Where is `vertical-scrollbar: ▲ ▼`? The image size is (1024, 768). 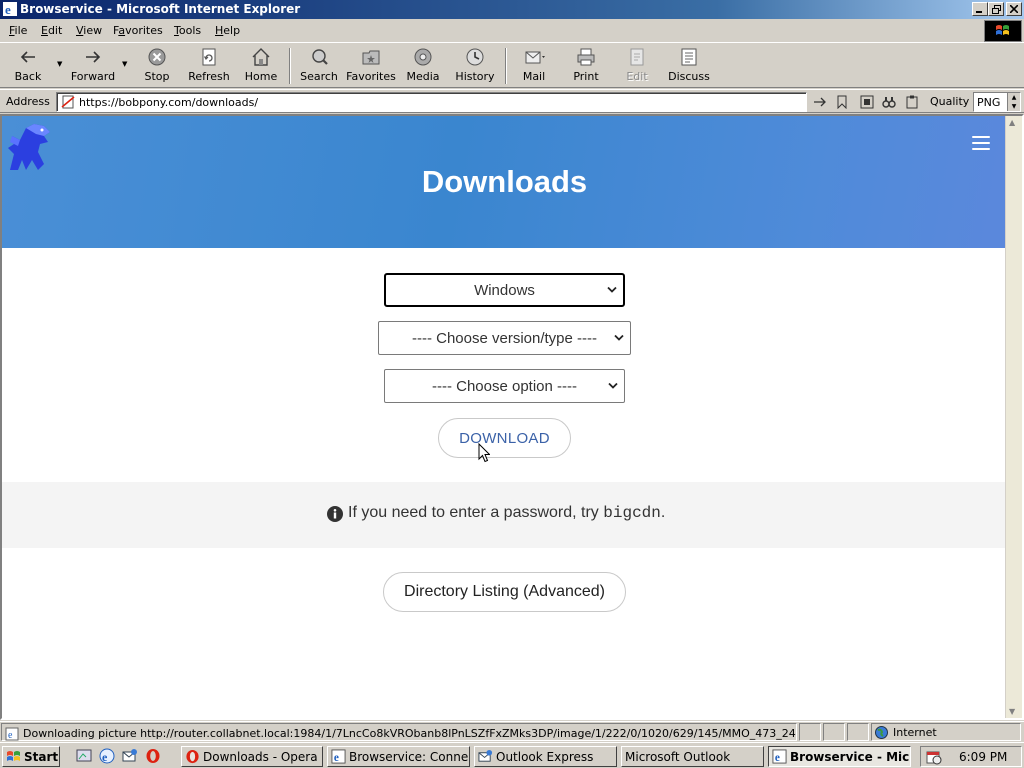 vertical-scrollbar: ▲ ▼ is located at coordinates (1013, 417).